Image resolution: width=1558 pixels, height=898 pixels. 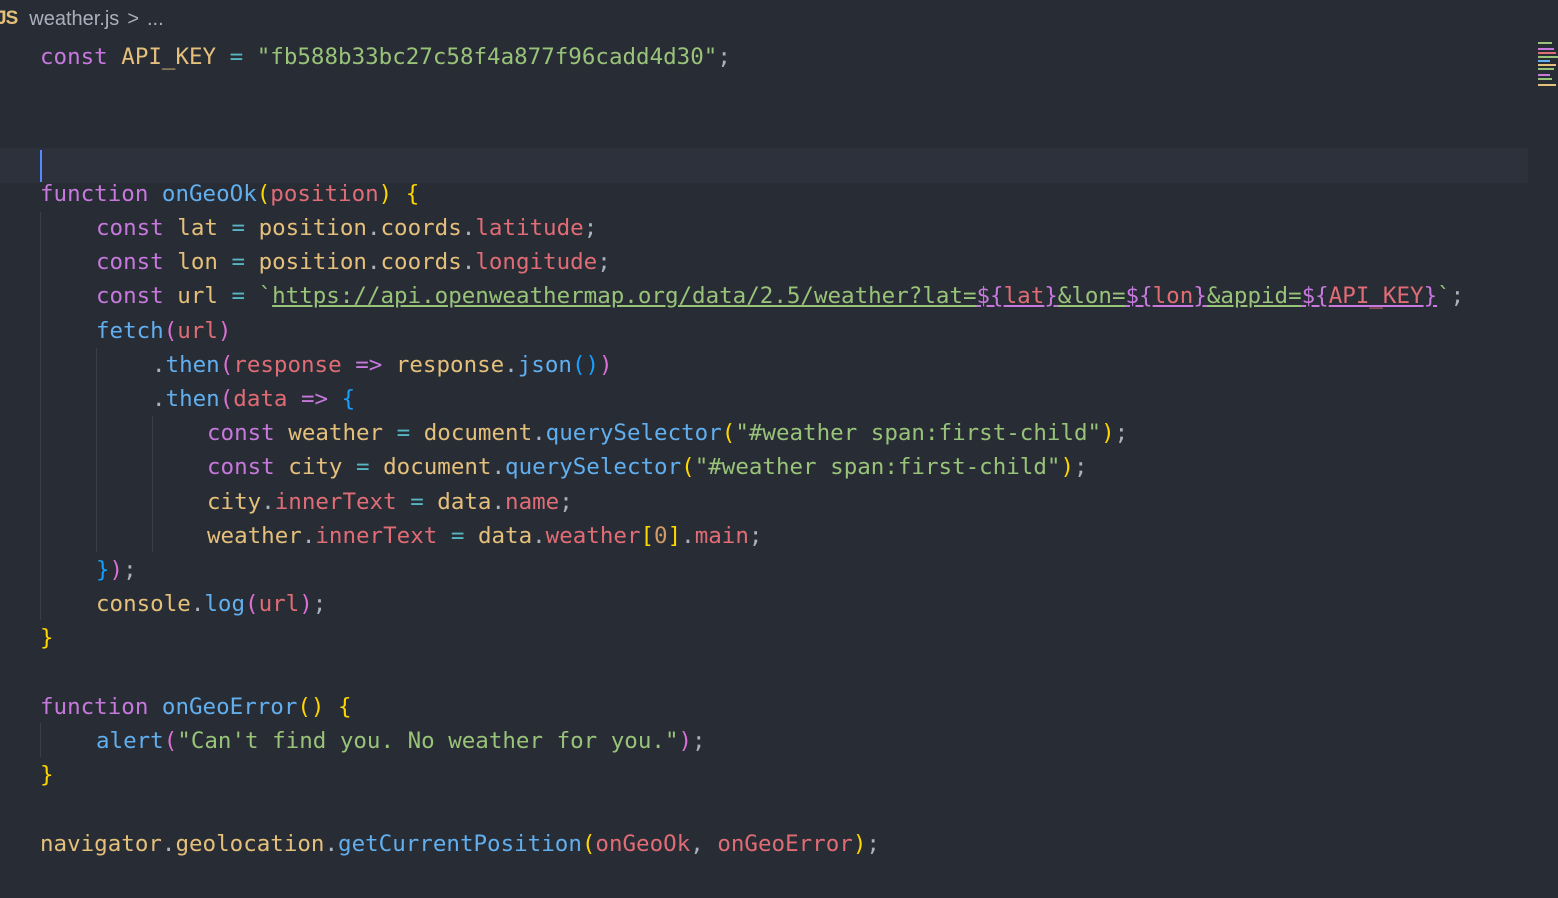 What do you see at coordinates (1430, 296) in the screenshot?
I see `interpolation-close: }` at bounding box center [1430, 296].